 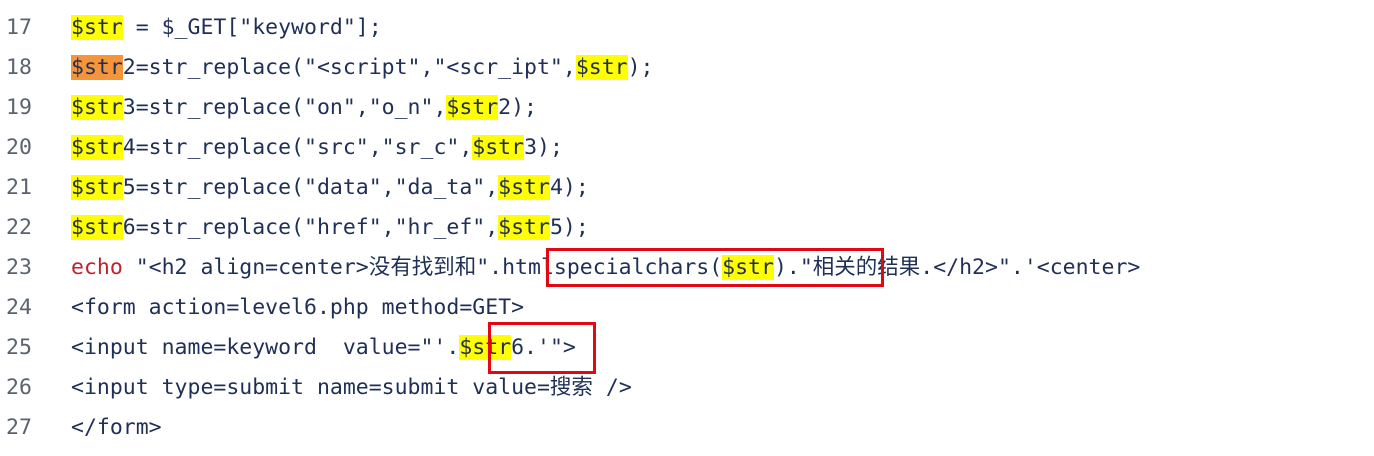 What do you see at coordinates (349, 67) in the screenshot?
I see `code-token: 2=str_replace("<script","<scr_ipt",` at bounding box center [349, 67].